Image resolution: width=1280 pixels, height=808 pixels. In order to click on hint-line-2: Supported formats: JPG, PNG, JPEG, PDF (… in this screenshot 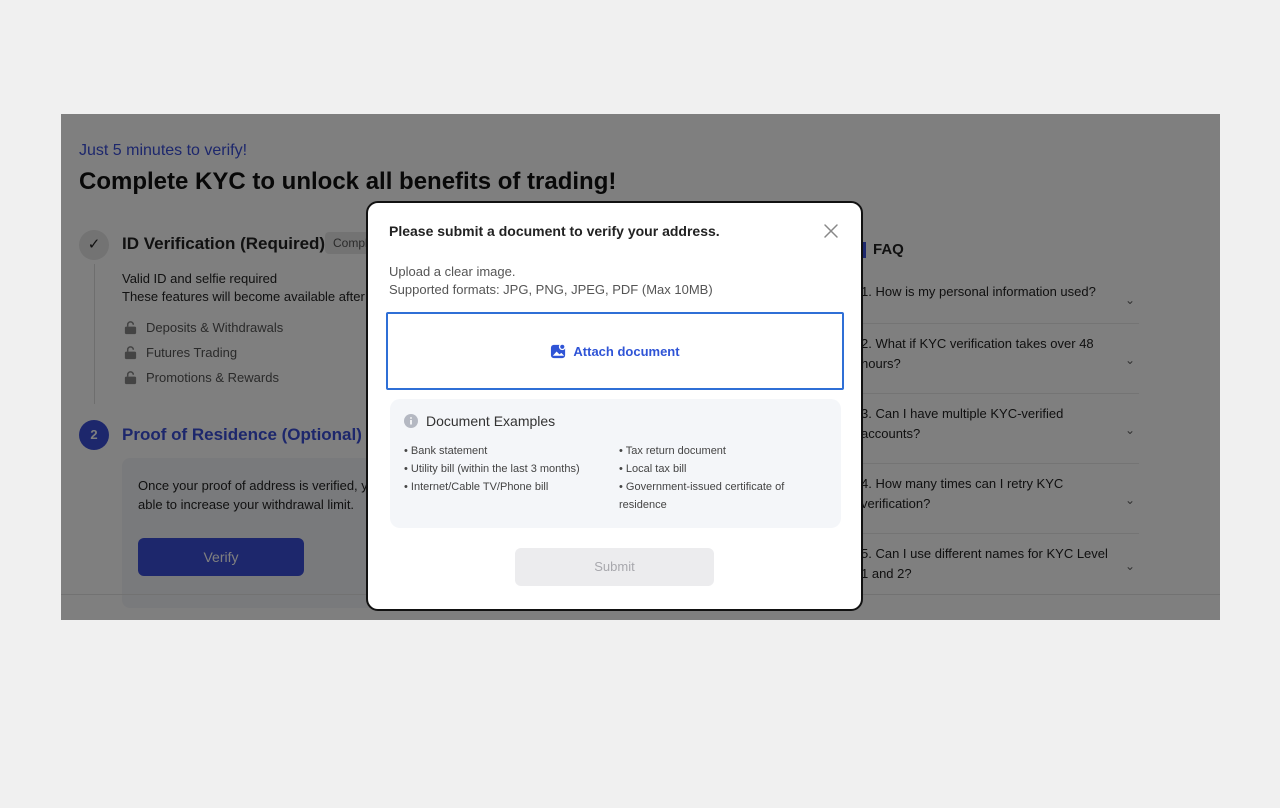, I will do `click(551, 289)`.